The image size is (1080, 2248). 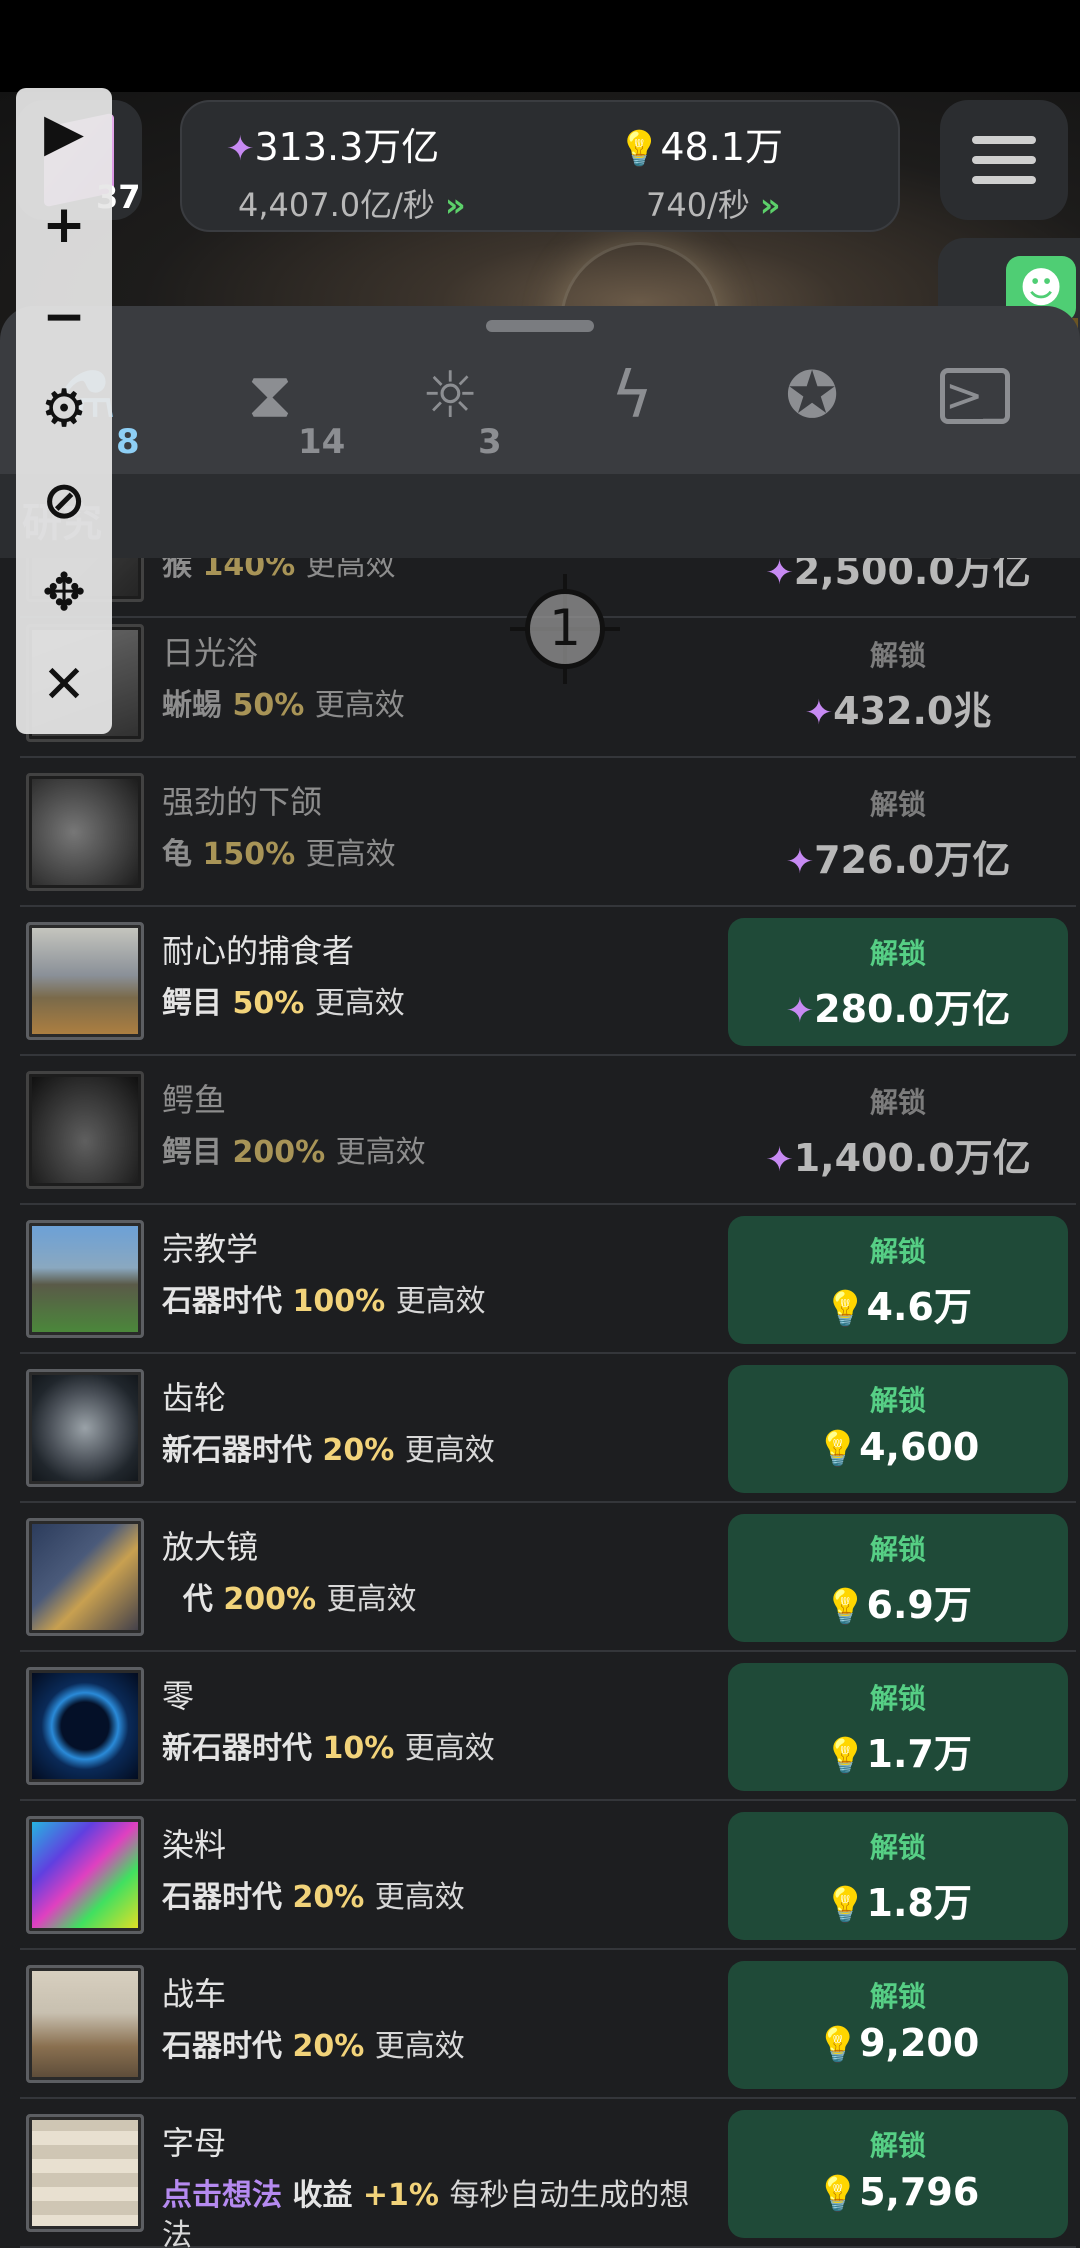 I want to click on research-desc: 龟 150% 更高效, so click(x=279, y=851).